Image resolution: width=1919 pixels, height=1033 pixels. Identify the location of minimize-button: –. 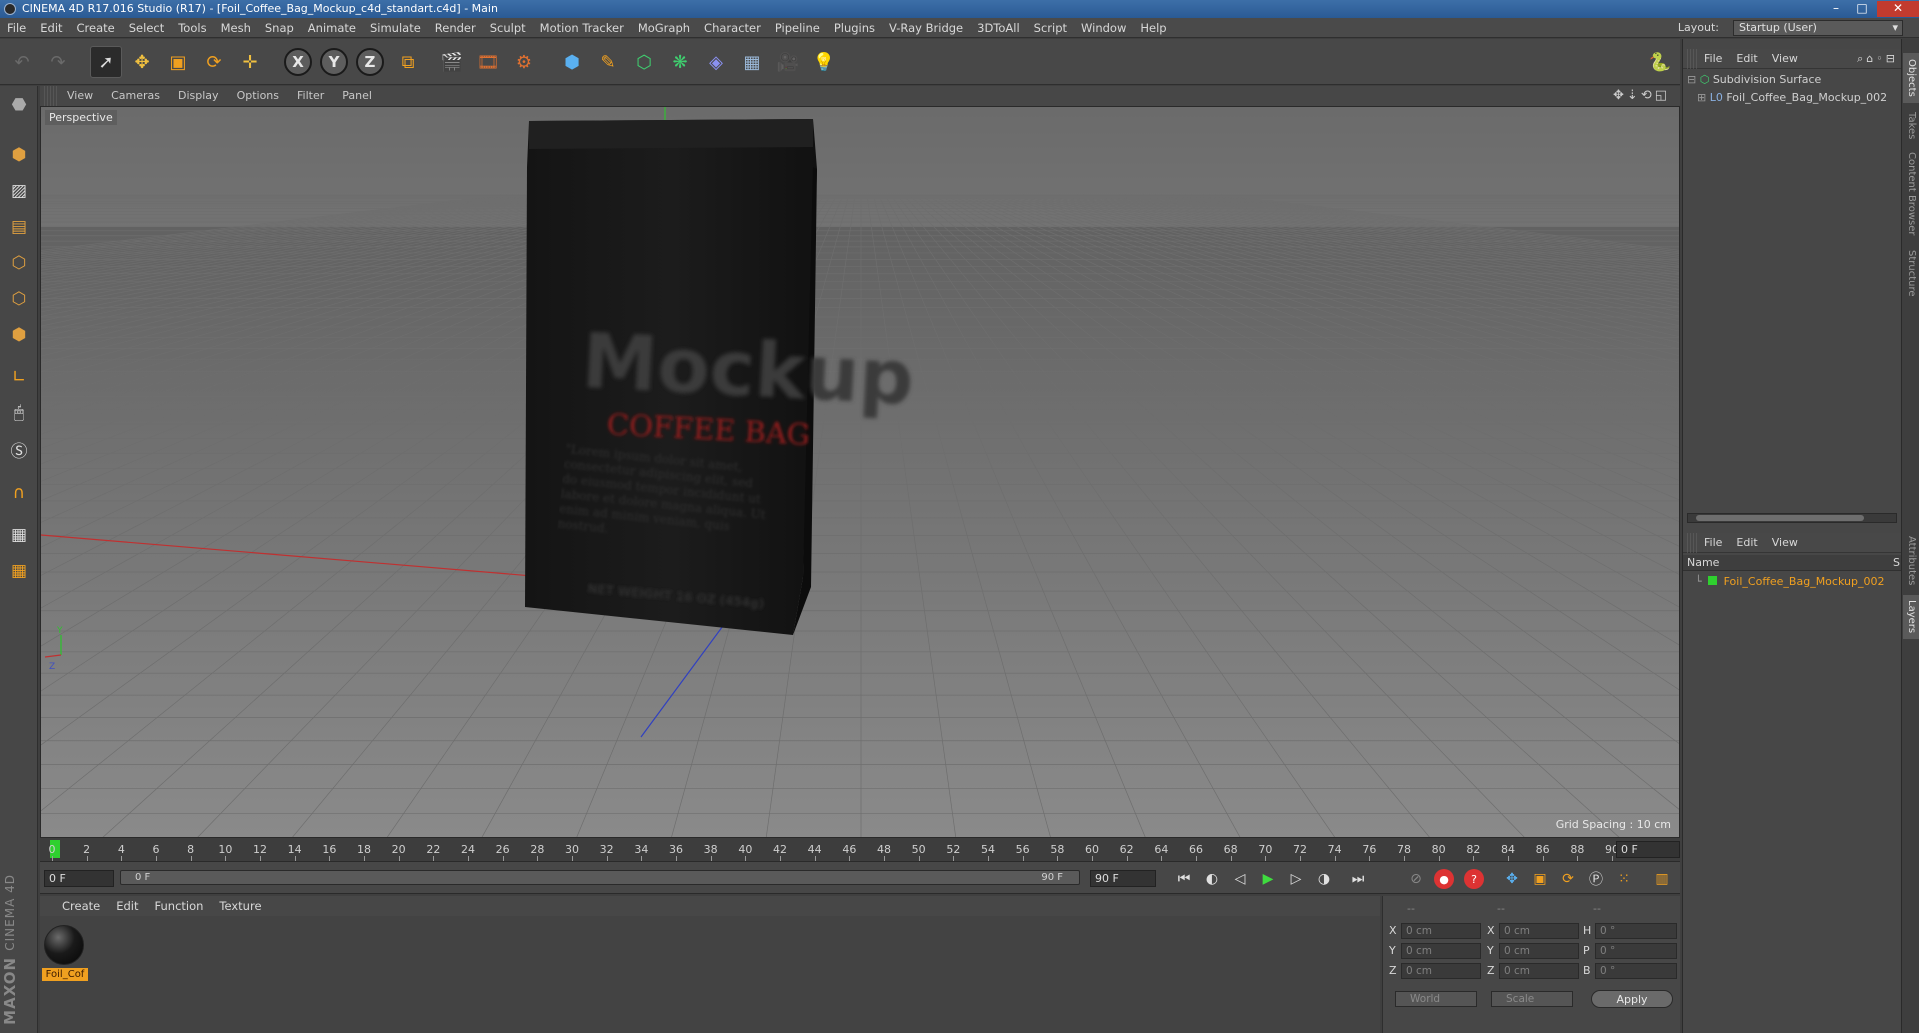
(1836, 9).